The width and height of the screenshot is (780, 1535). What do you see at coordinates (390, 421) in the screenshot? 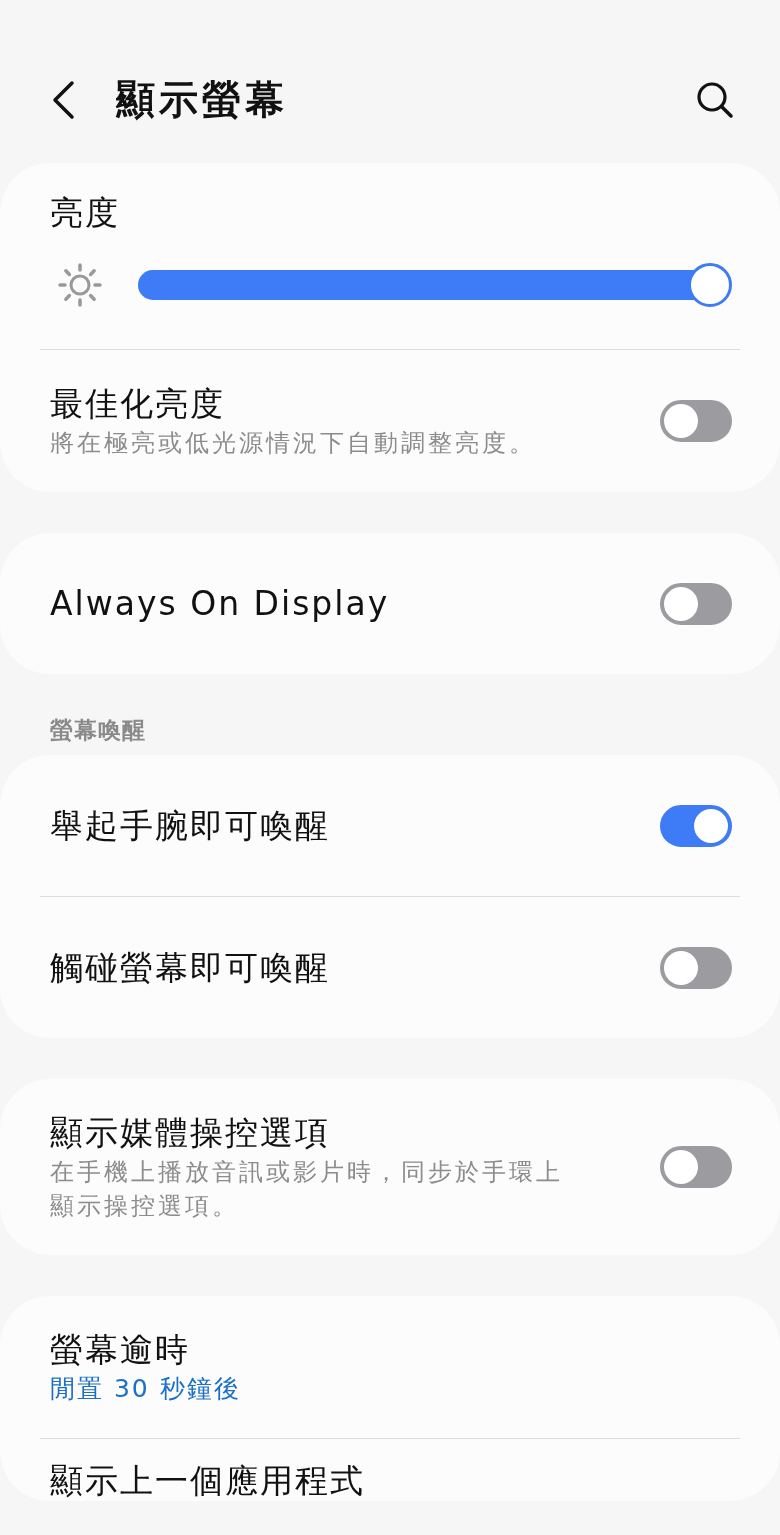
I see `setting-row: 最佳化亮度 將在極亮或低光源情況下自動調整亮度。` at bounding box center [390, 421].